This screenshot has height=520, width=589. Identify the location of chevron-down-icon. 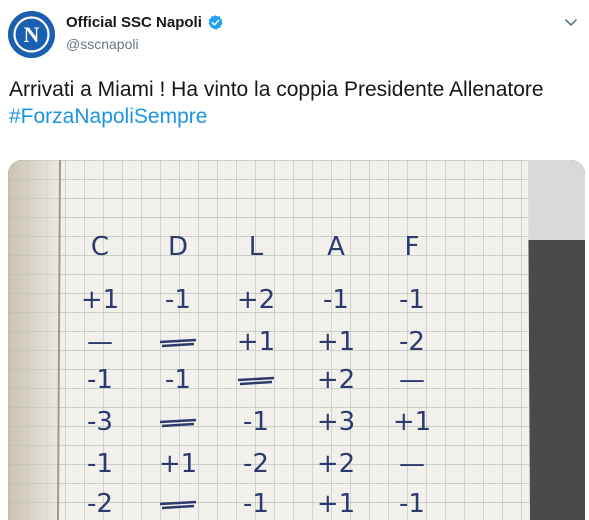
(571, 22).